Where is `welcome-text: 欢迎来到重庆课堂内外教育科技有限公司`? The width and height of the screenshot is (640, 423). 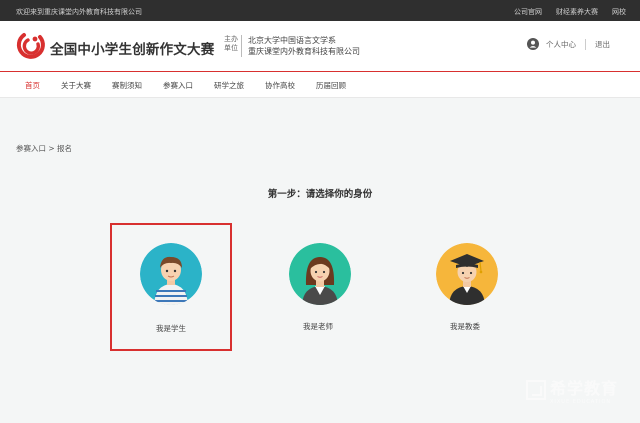
welcome-text: 欢迎来到重庆课堂内外教育科技有限公司 is located at coordinates (79, 12).